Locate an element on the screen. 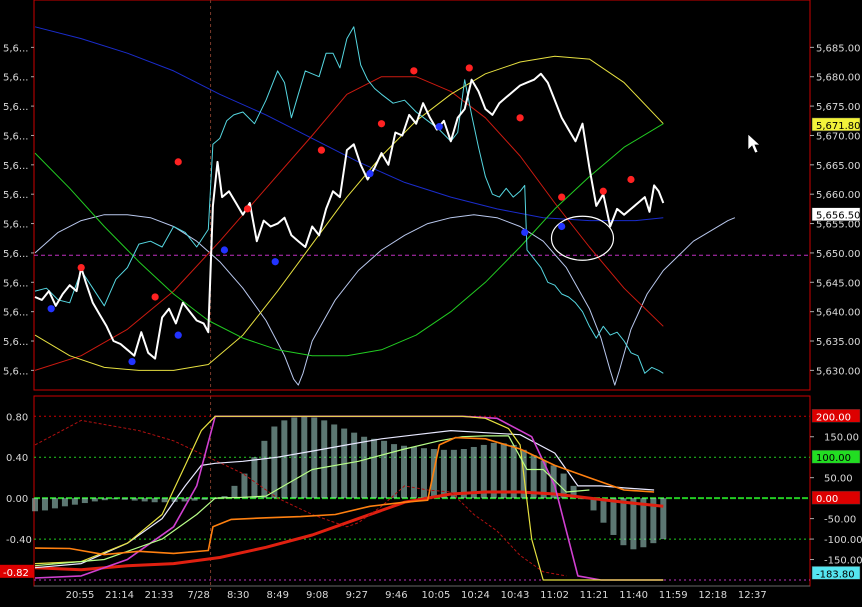 Image resolution: width=862 pixels, height=607 pixels. x-tick-label: 9:46 is located at coordinates (396, 595).